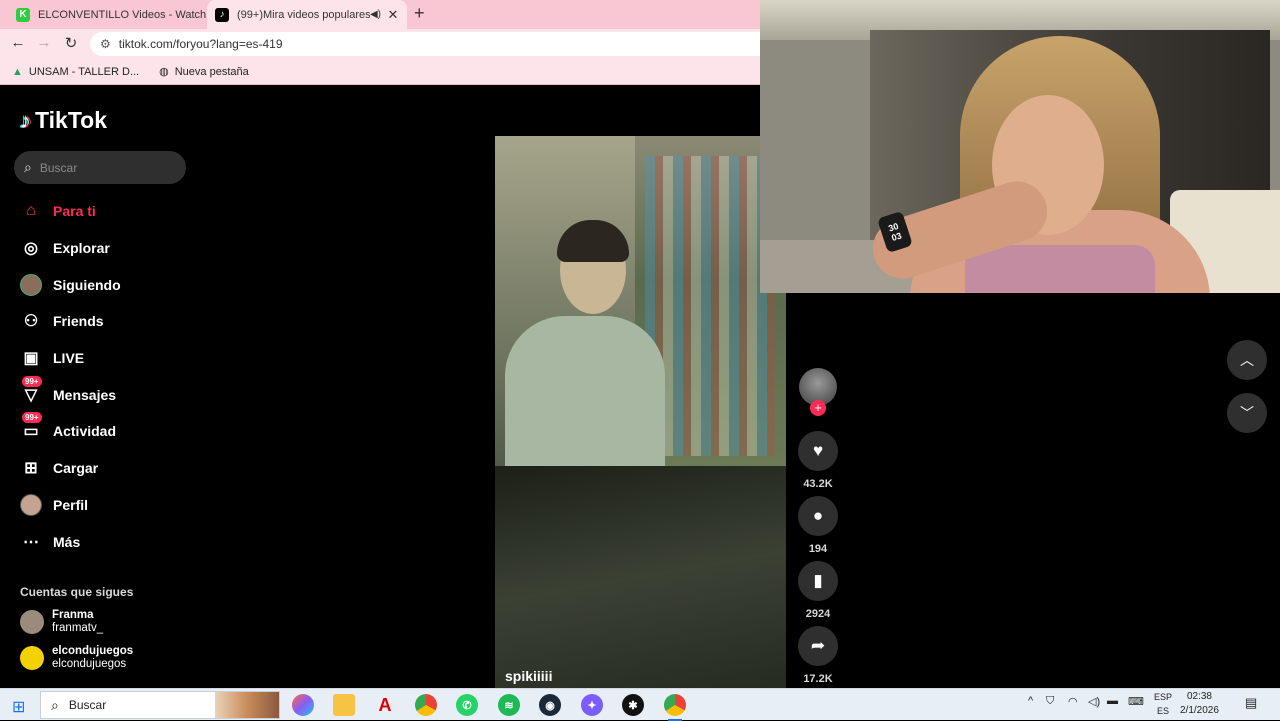 Image resolution: width=1280 pixels, height=721 pixels. I want to click on bookmarks-bar: ▲ UNSAM - TALLER D... ◍ Nueva pestaña, so click(380, 72).